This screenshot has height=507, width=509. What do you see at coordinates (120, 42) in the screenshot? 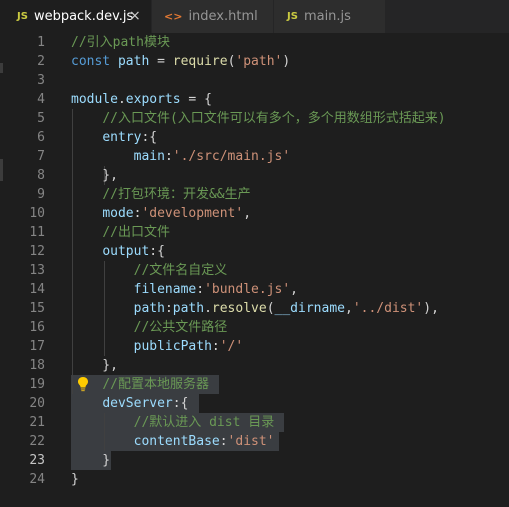
I see `code-token: //引入path模块` at bounding box center [120, 42].